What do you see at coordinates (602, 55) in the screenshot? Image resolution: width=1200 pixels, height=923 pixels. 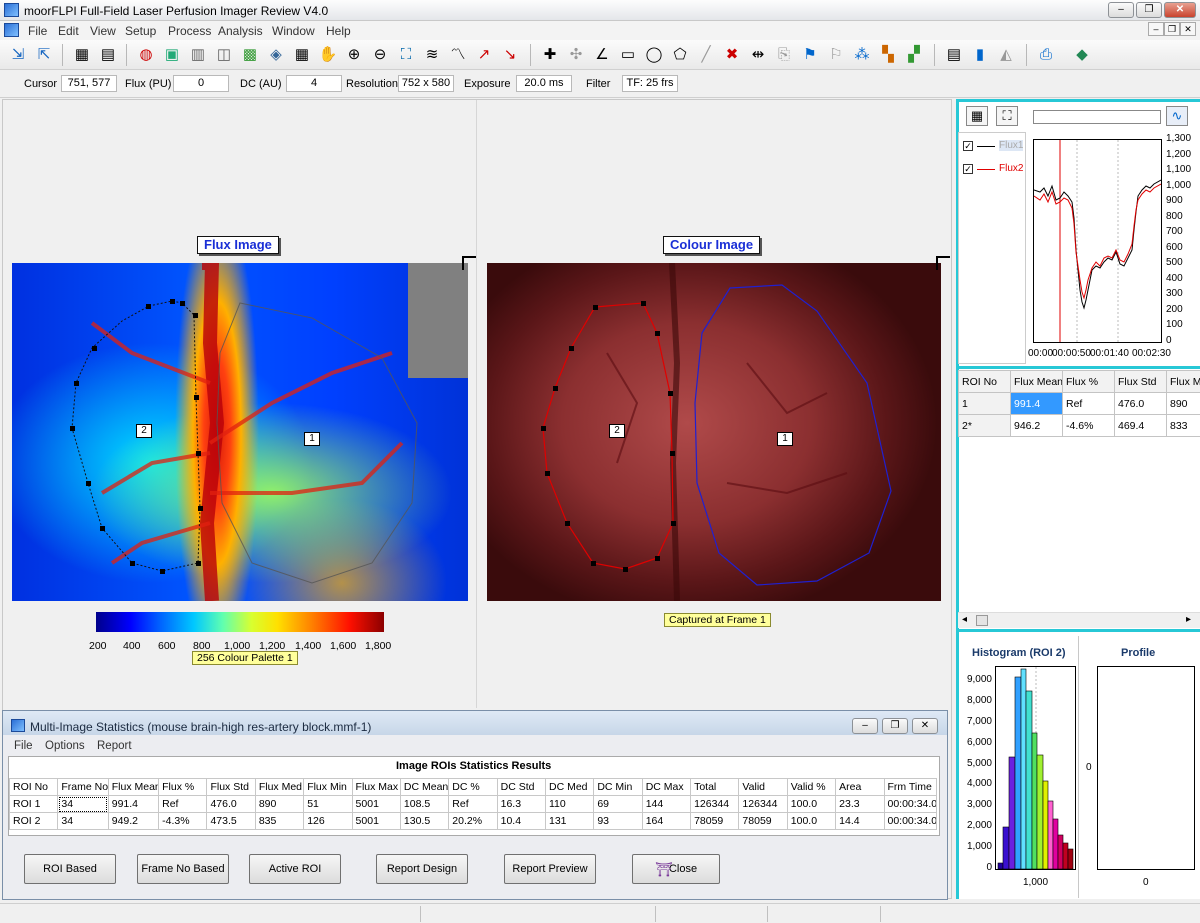 I see `angle-icon: ∠` at bounding box center [602, 55].